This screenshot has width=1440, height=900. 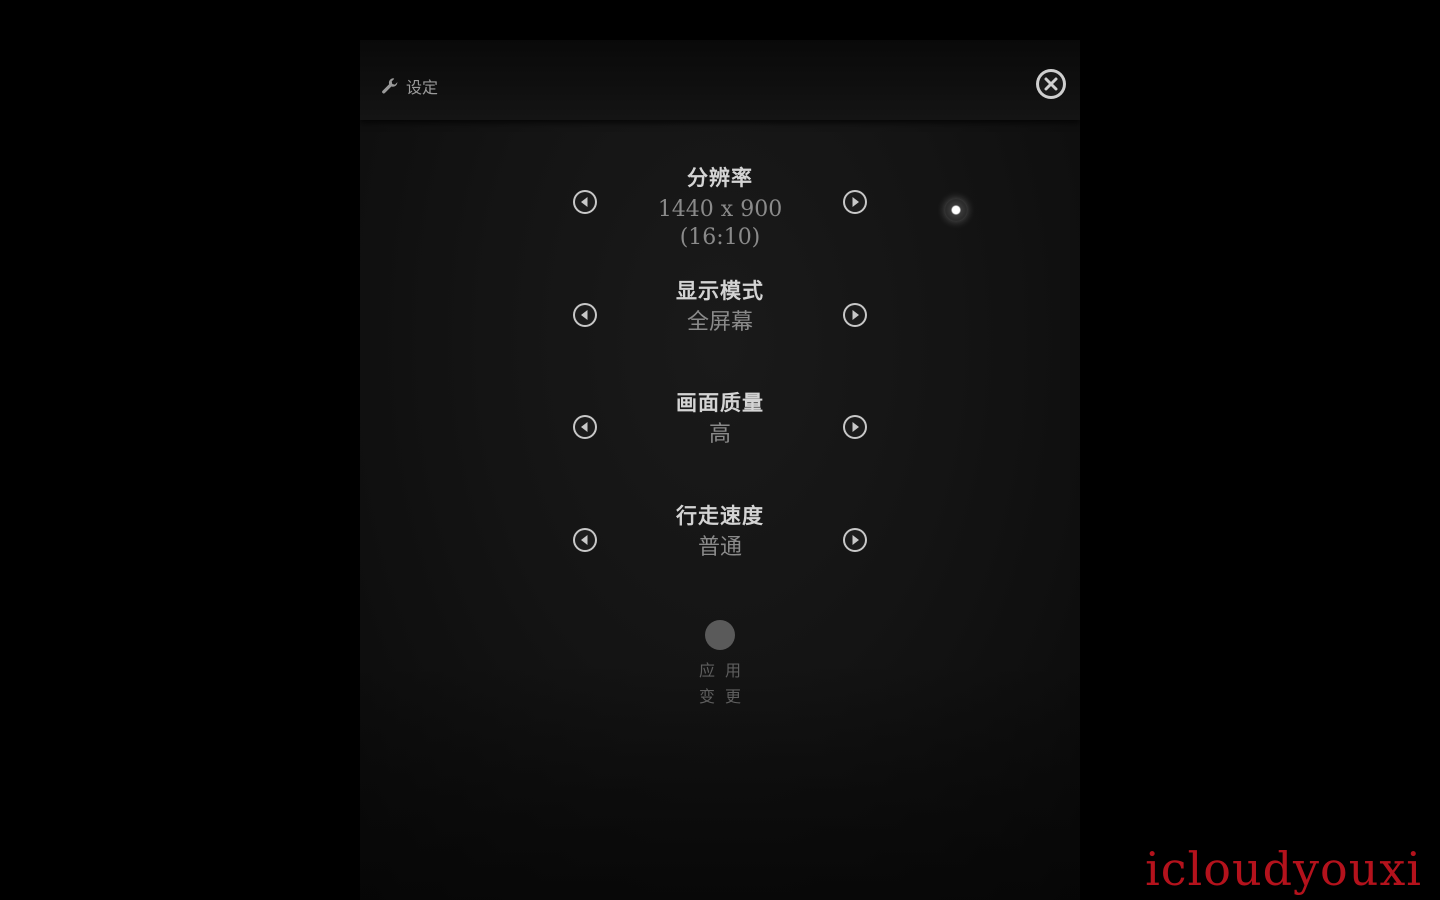 What do you see at coordinates (720, 80) in the screenshot?
I see `panel-header: 设定` at bounding box center [720, 80].